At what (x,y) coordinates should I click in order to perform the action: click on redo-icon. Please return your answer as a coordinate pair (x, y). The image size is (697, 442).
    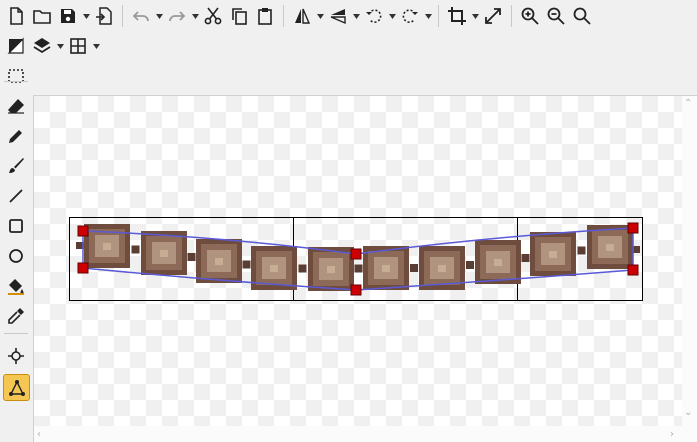
    Looking at the image, I should click on (177, 16).